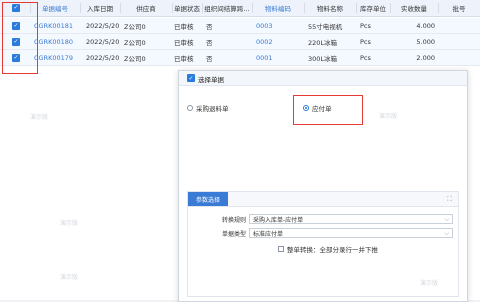 The width and height of the screenshot is (480, 302). What do you see at coordinates (332, 250) in the screenshot?
I see `merge-label: 整单转换：全部分录行一并下推` at bounding box center [332, 250].